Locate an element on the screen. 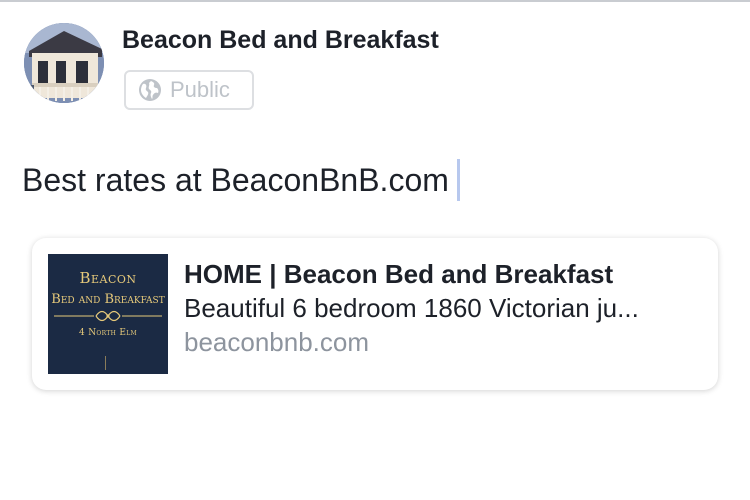  page-name: Beacon Bed and Breakfast is located at coordinates (280, 40).